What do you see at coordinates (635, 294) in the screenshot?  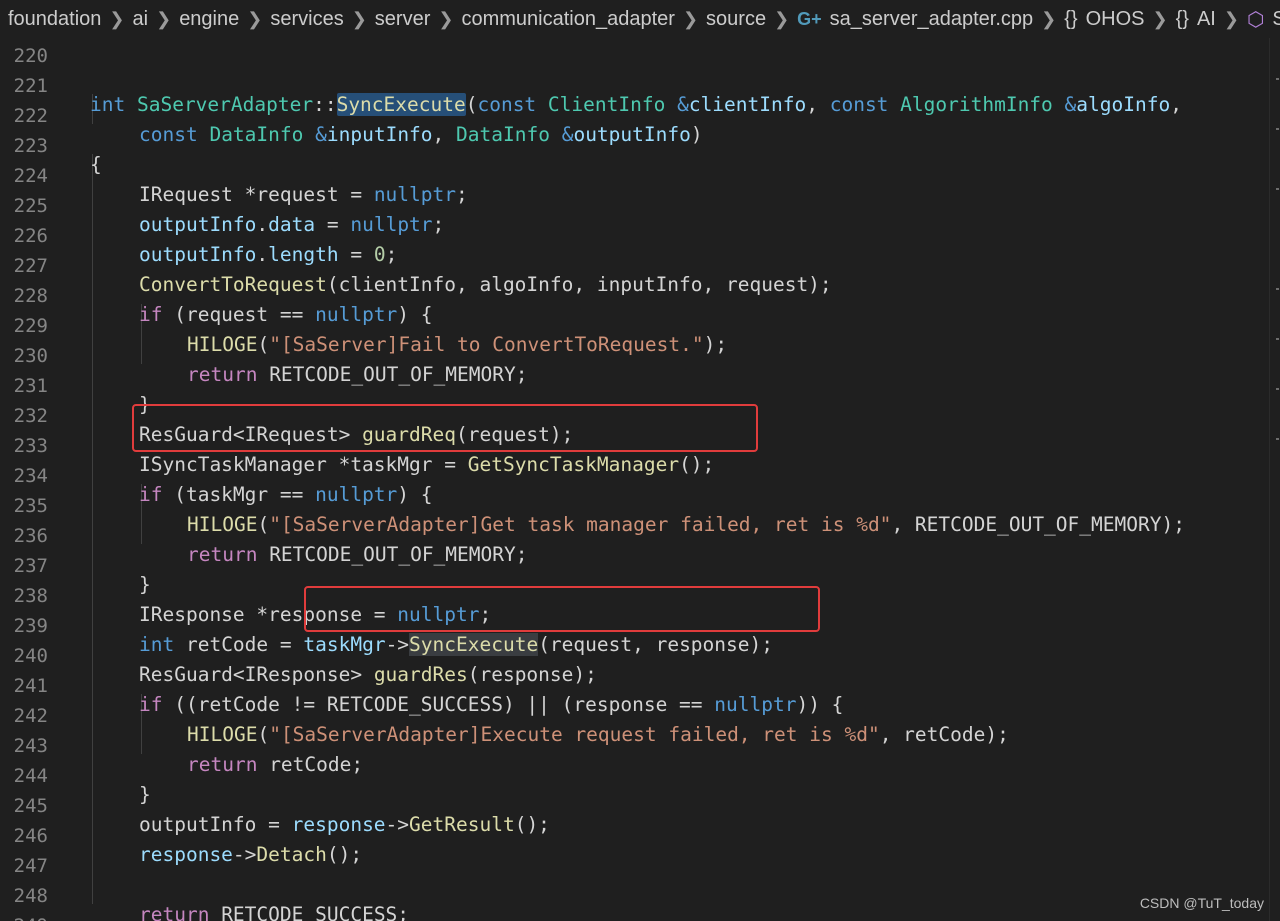 I see `code-line: 228 if (request == nullptr) {` at bounding box center [635, 294].